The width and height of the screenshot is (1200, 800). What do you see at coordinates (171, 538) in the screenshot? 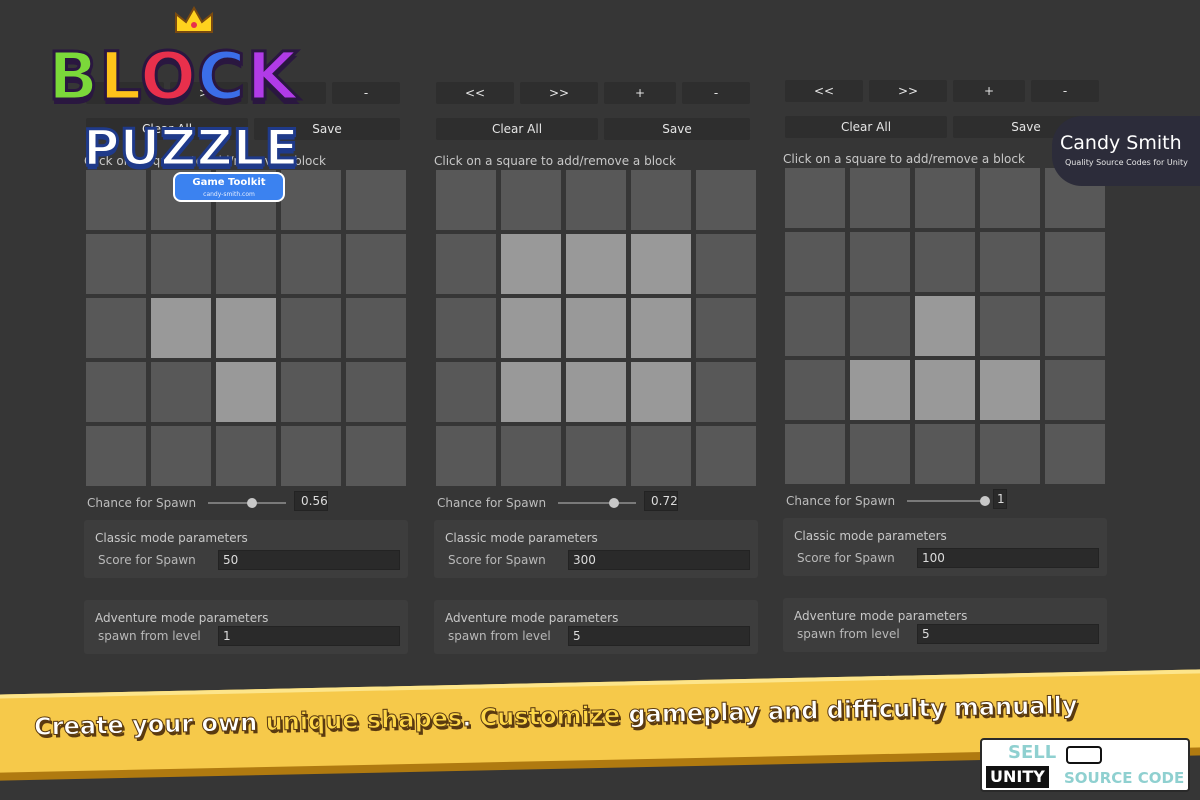
I see `classic-mode-title: Classic mode parameters` at bounding box center [171, 538].